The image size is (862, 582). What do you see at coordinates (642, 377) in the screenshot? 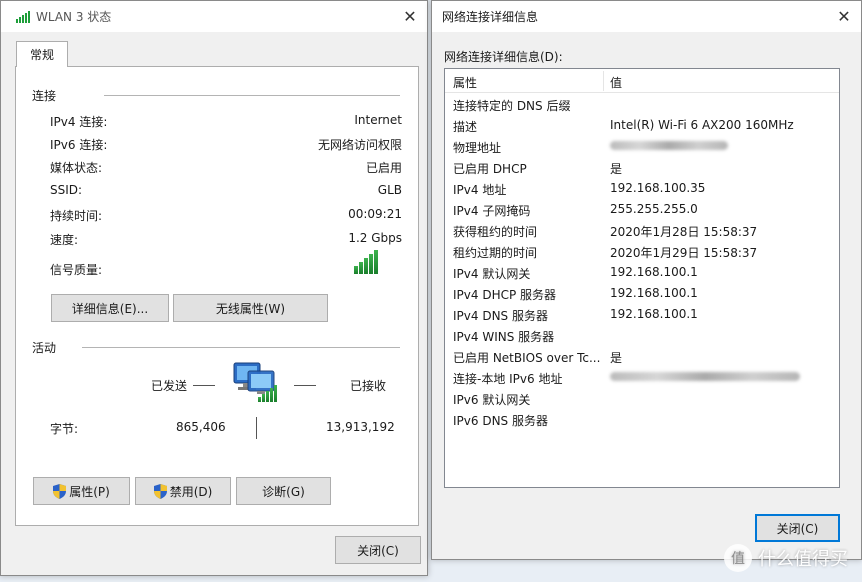
I see `list-item: 连接-本地 IPv6 地址` at bounding box center [642, 377].